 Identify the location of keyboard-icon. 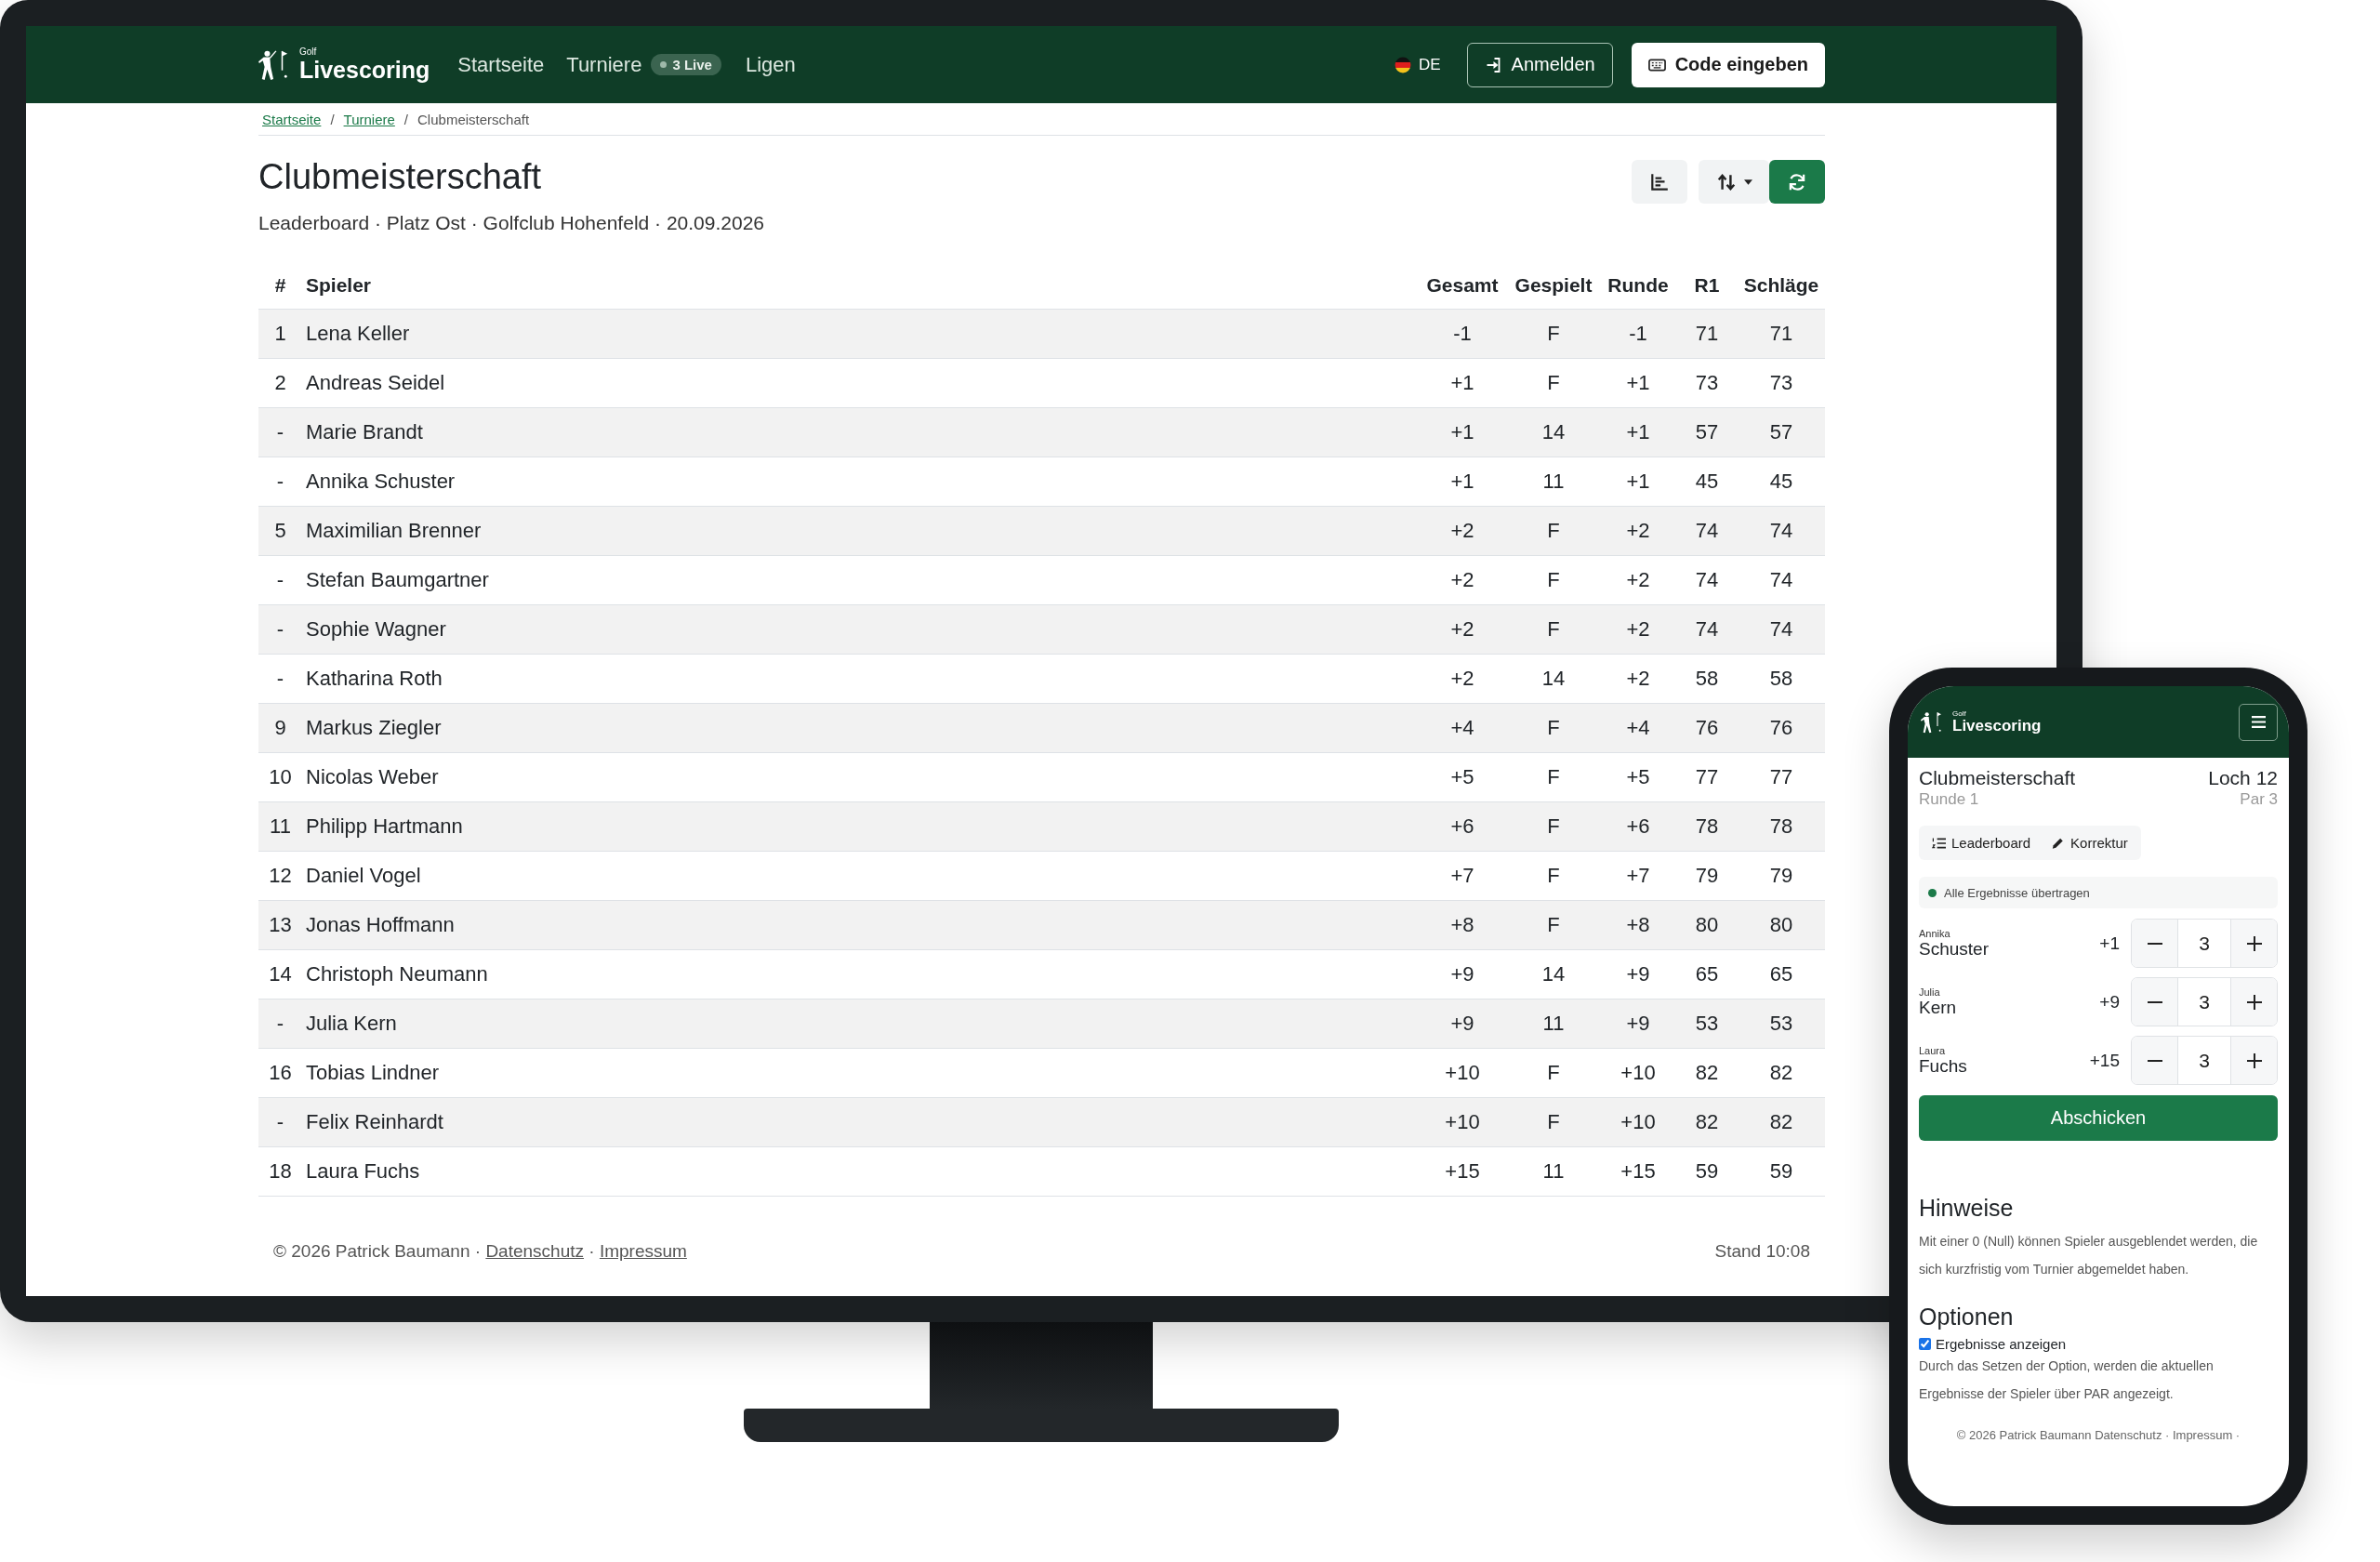
(1656, 65).